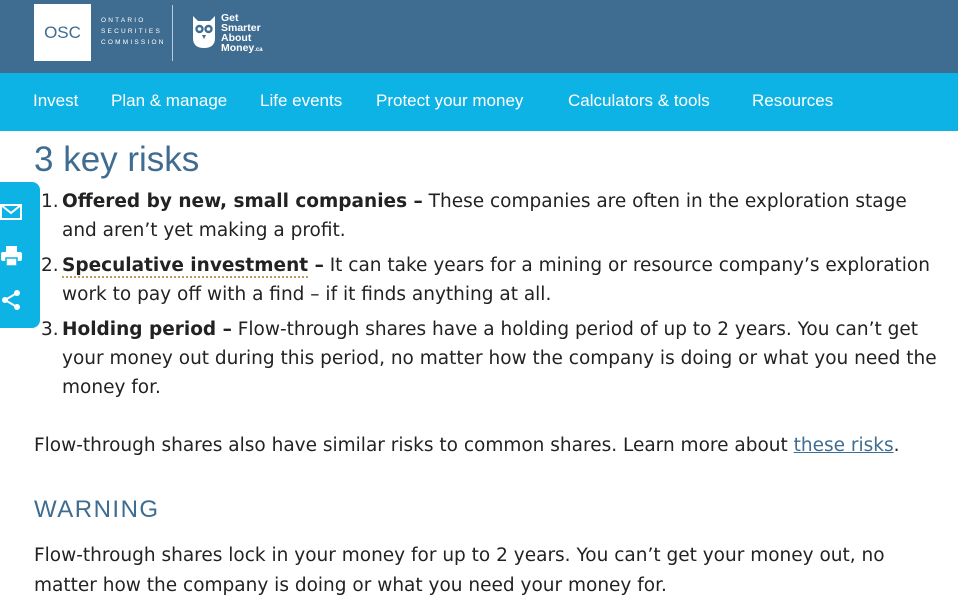 This screenshot has height=610, width=958. What do you see at coordinates (844, 445) in the screenshot?
I see `these-risks-link: these risks` at bounding box center [844, 445].